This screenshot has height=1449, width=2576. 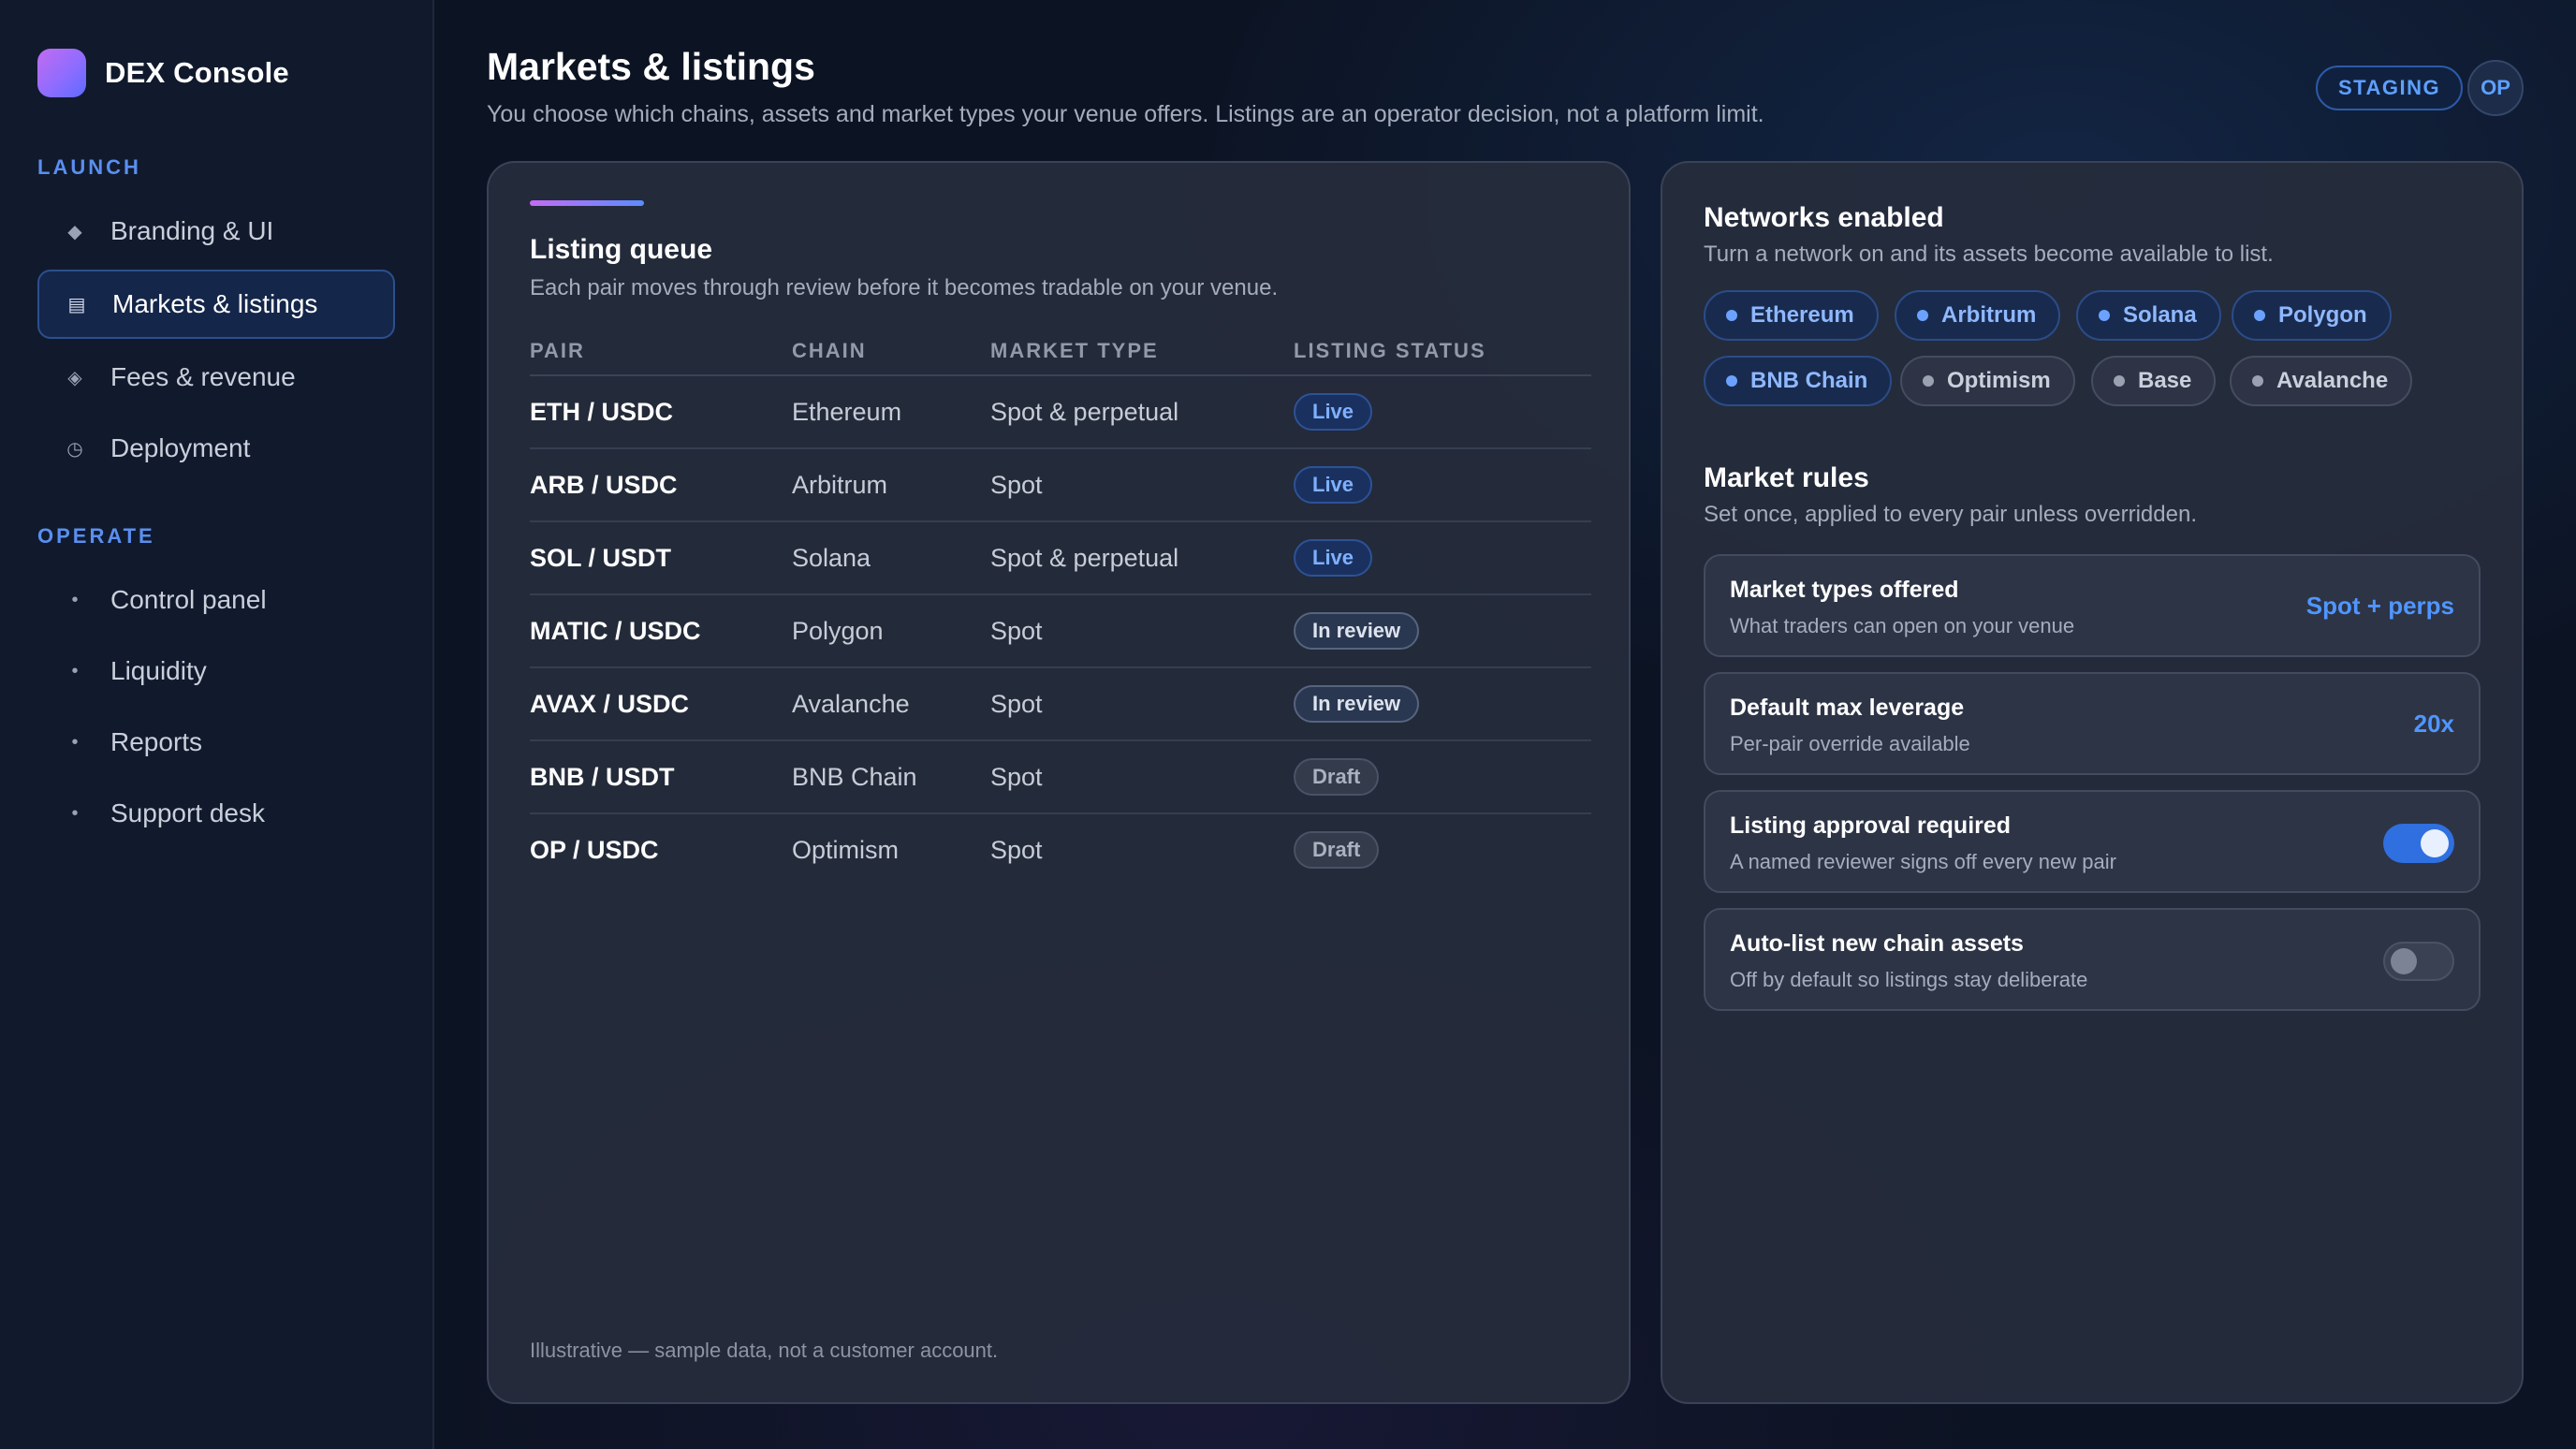 What do you see at coordinates (96, 536) in the screenshot?
I see `nav-section-operate: OPERATE` at bounding box center [96, 536].